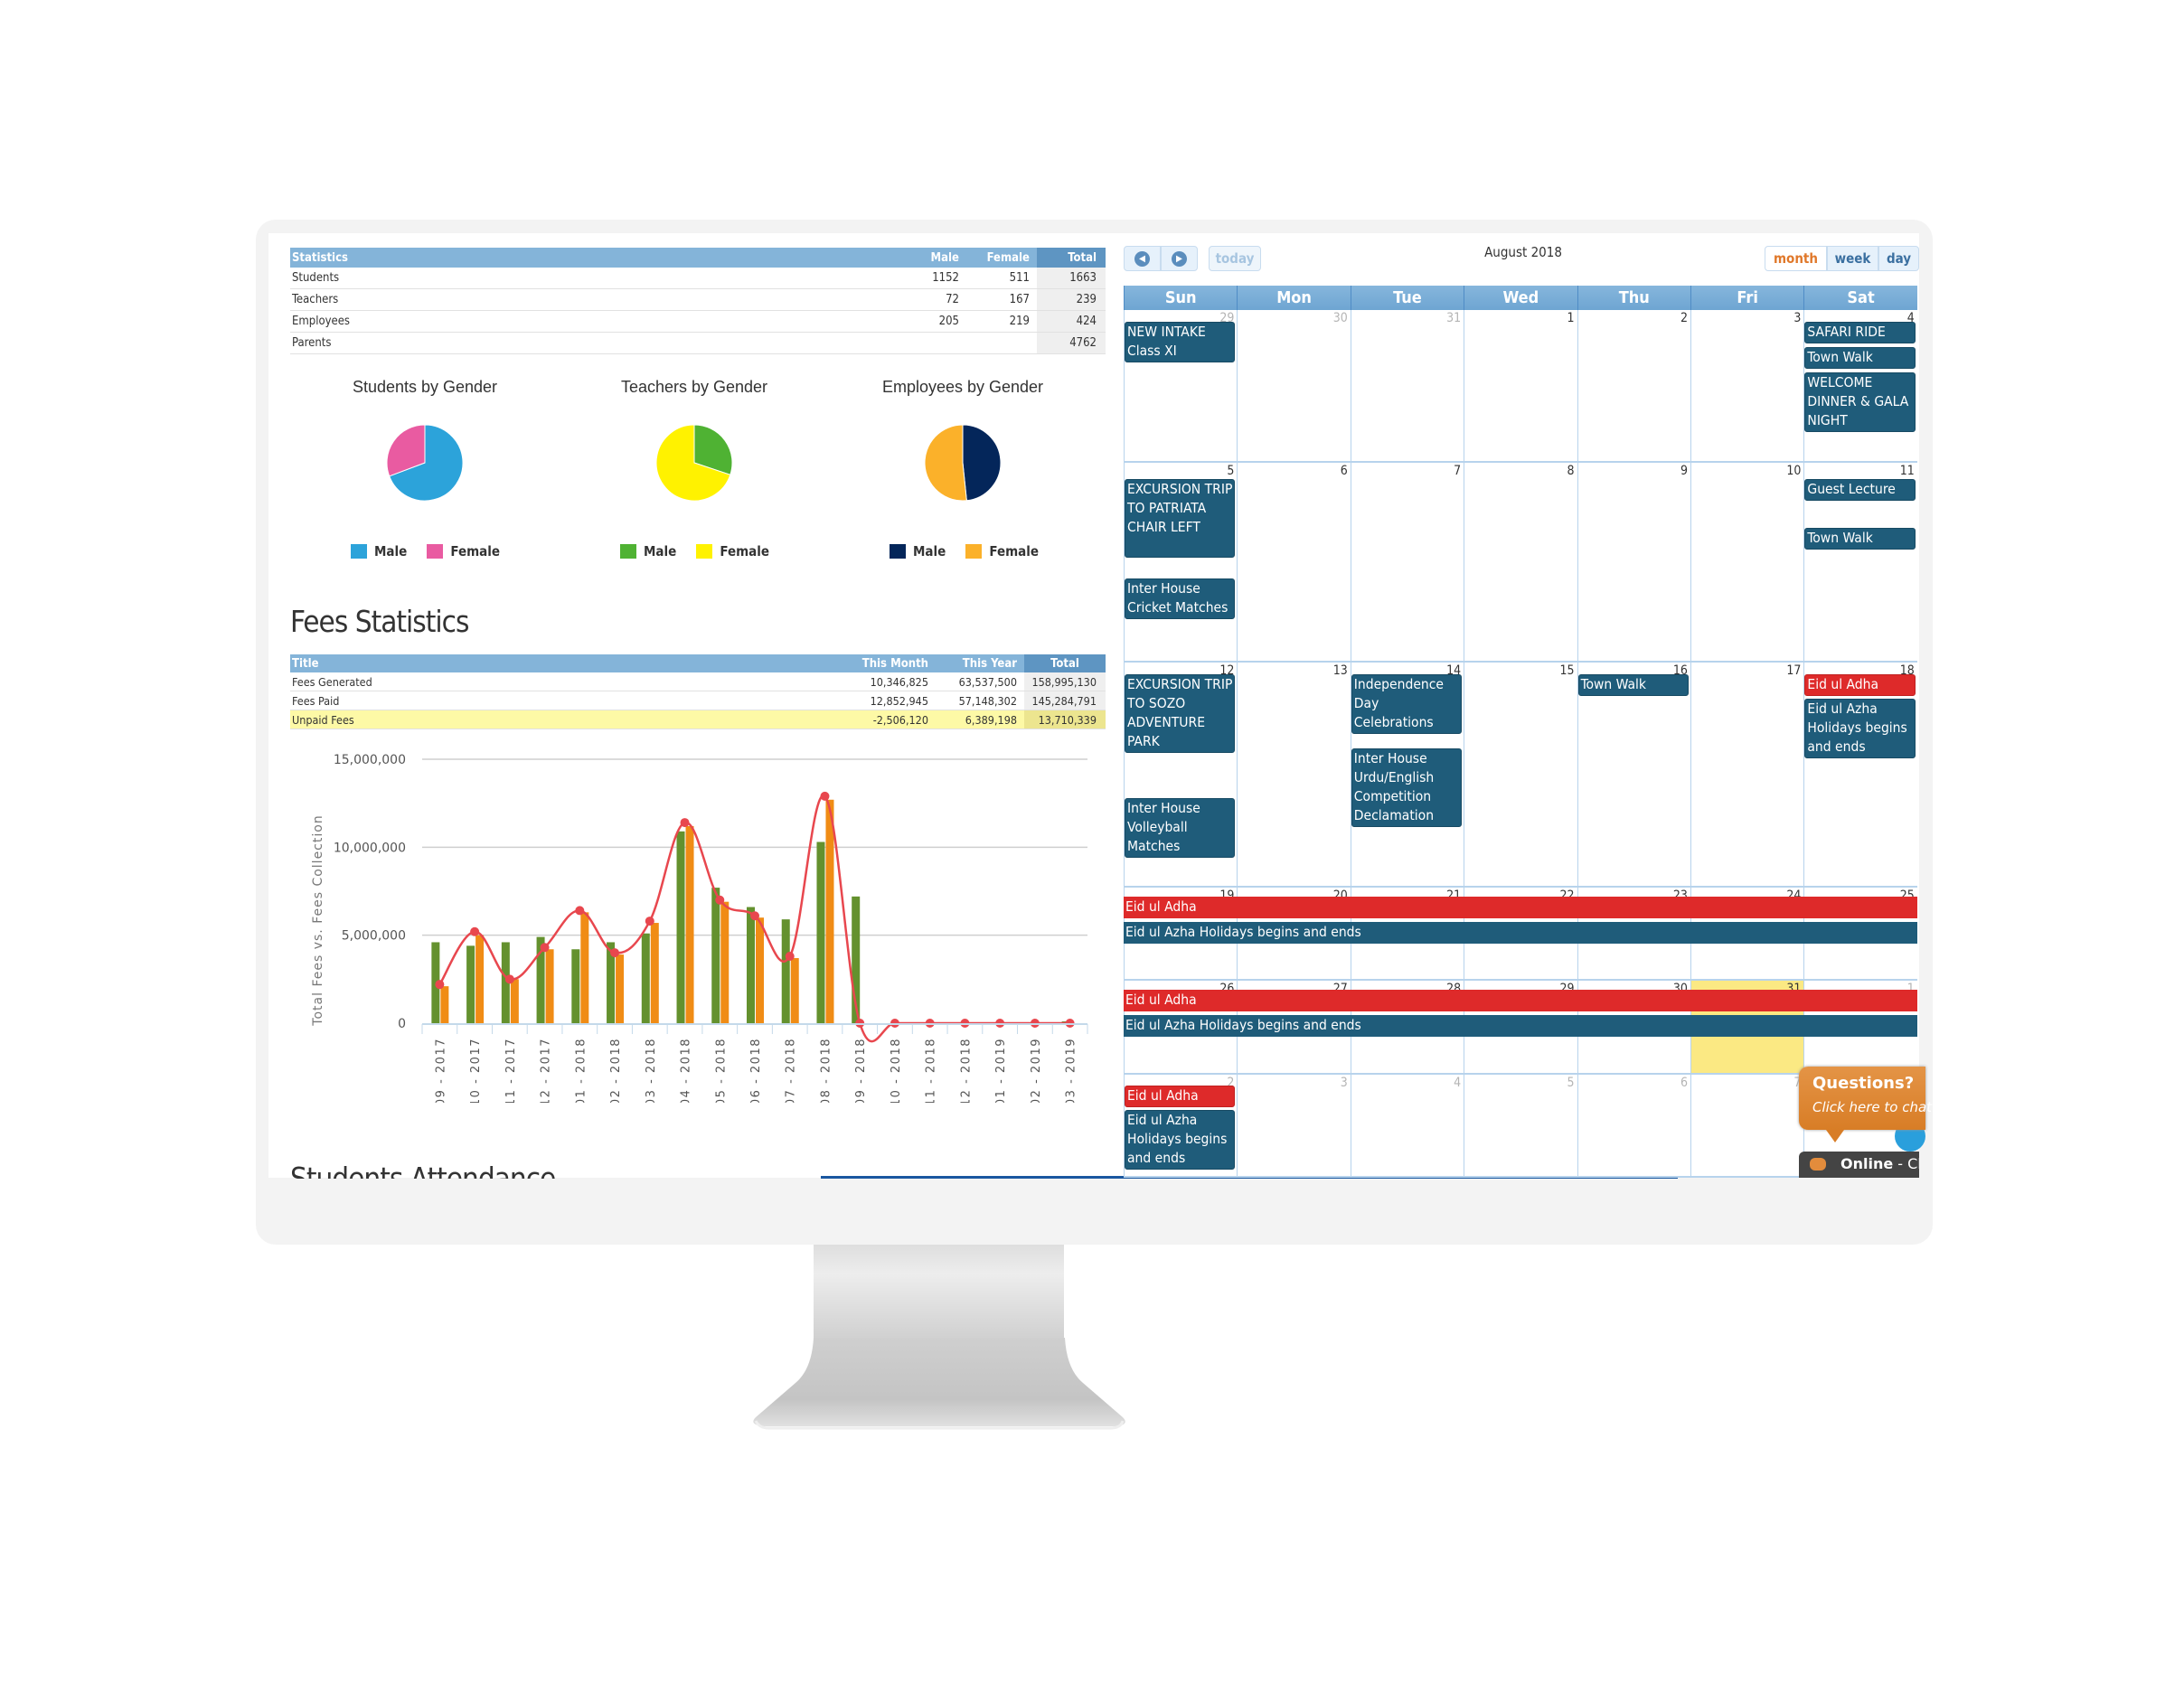 This screenshot has height=1683, width=2184. I want to click on calendar-day: 30, so click(1293, 385).